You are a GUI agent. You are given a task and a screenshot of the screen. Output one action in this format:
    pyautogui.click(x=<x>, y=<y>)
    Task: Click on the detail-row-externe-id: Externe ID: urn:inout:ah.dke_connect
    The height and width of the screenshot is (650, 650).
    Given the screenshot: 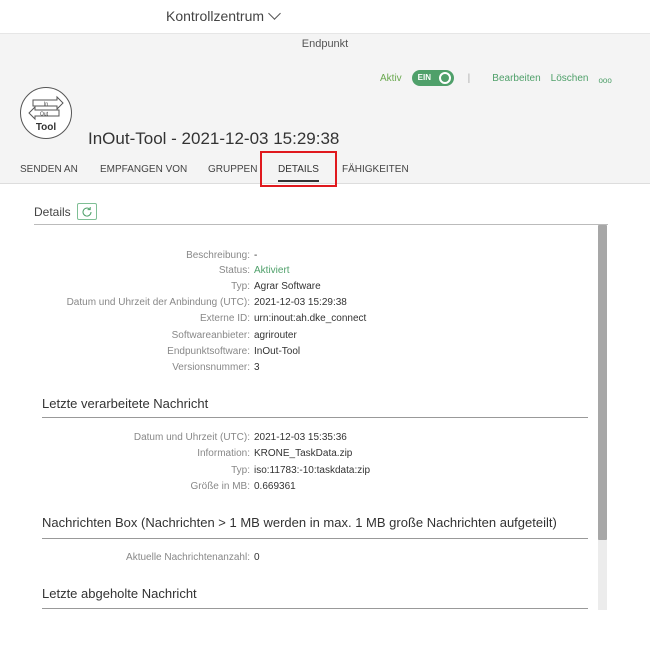 What is the action you would take?
    pyautogui.click(x=325, y=319)
    